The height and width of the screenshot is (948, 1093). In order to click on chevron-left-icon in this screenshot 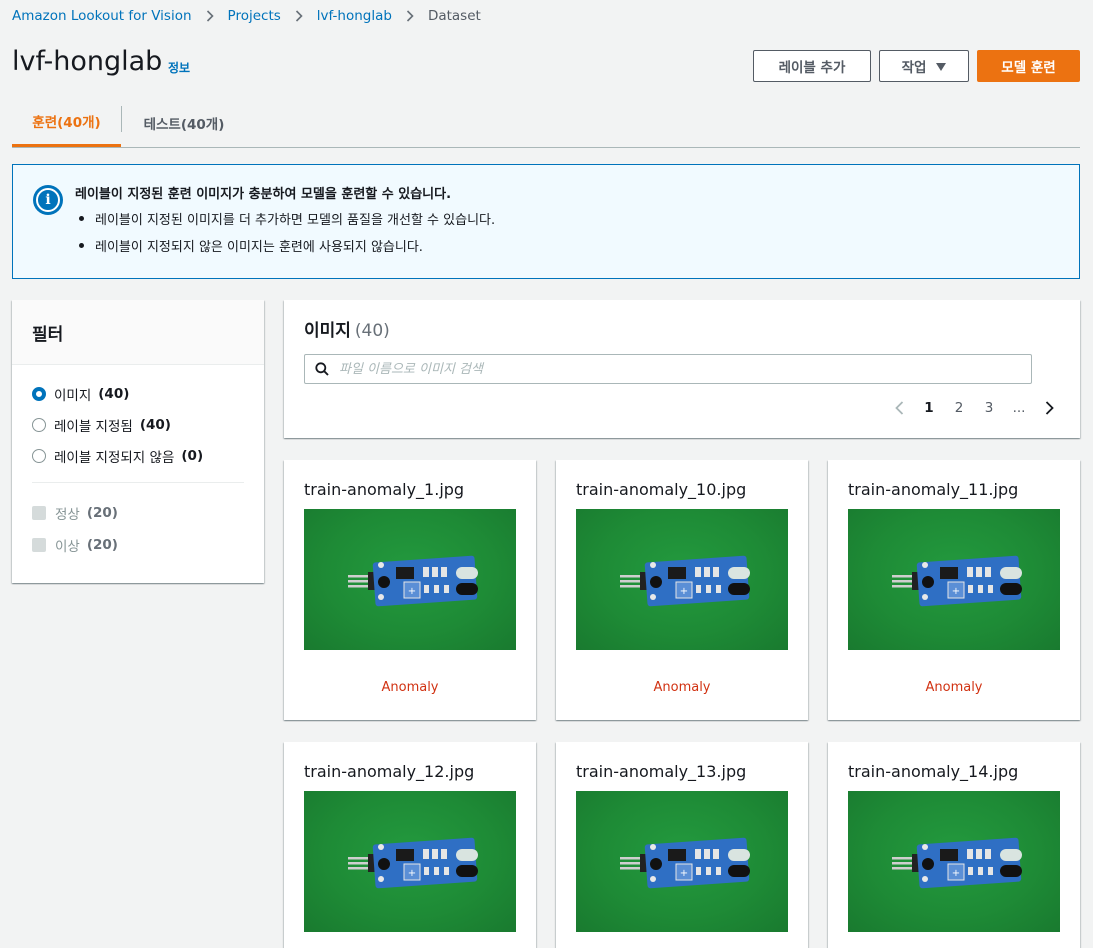, I will do `click(899, 408)`.